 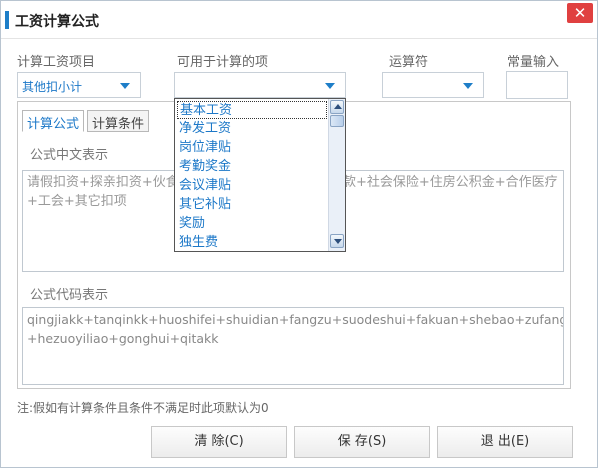 I want to click on salary-item-value: 其他扣小计, so click(x=52, y=87).